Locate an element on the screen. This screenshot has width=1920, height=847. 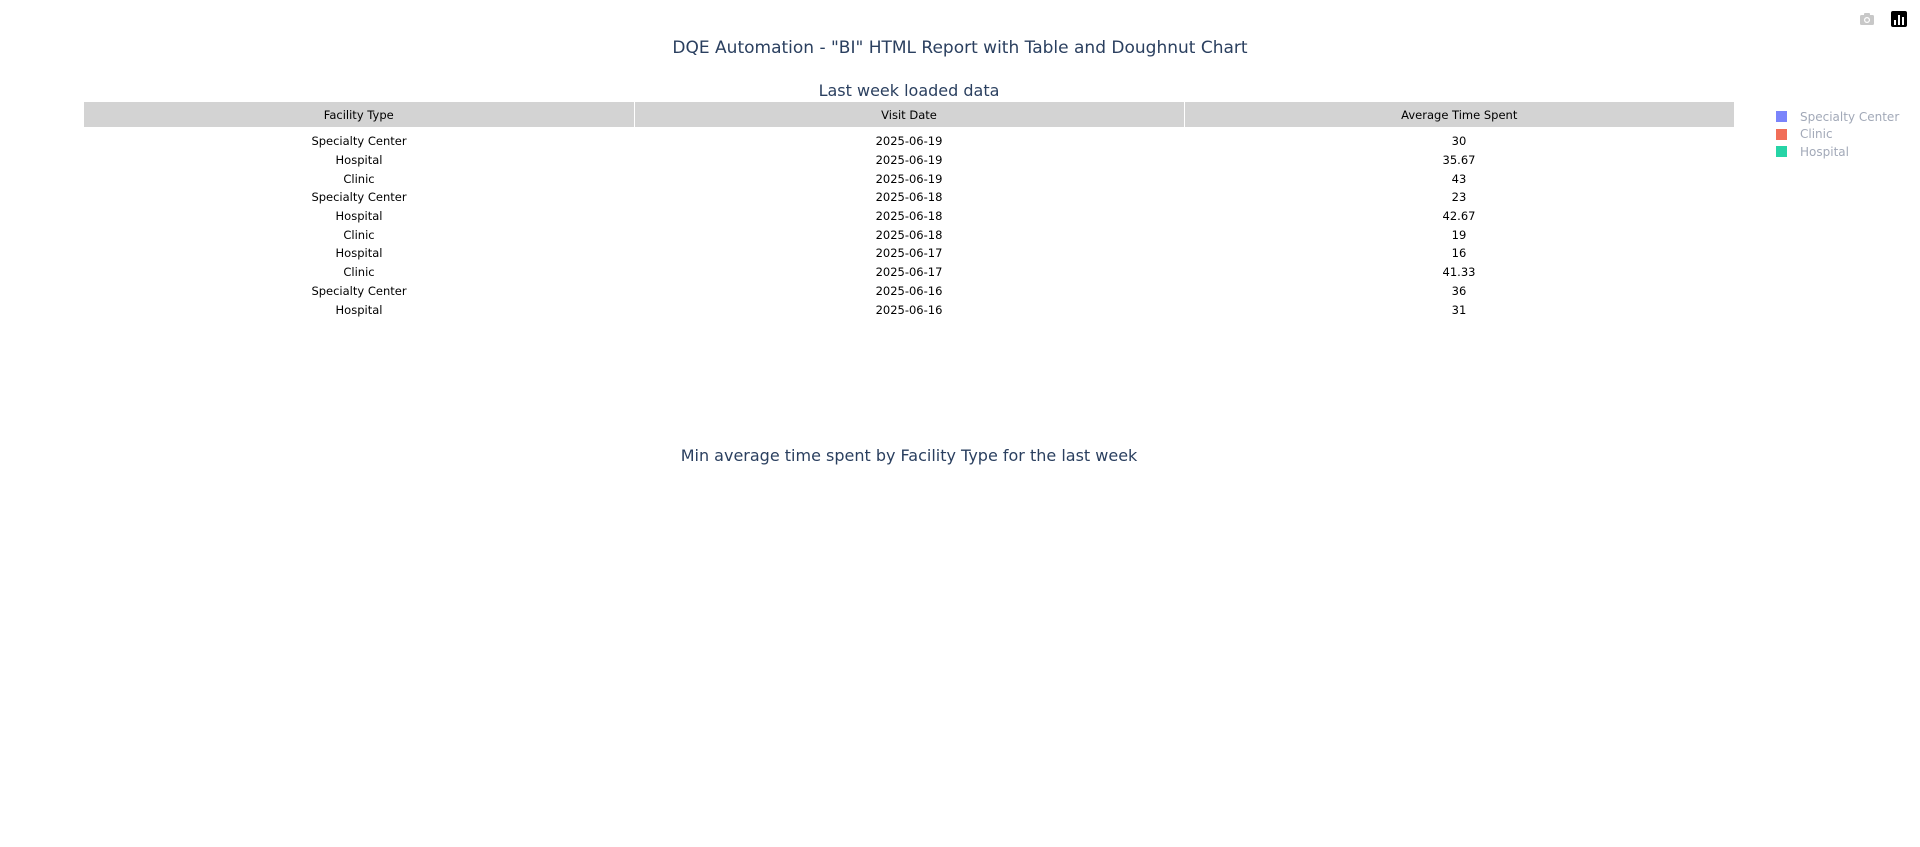
cell-average-time: 43 is located at coordinates (1459, 179).